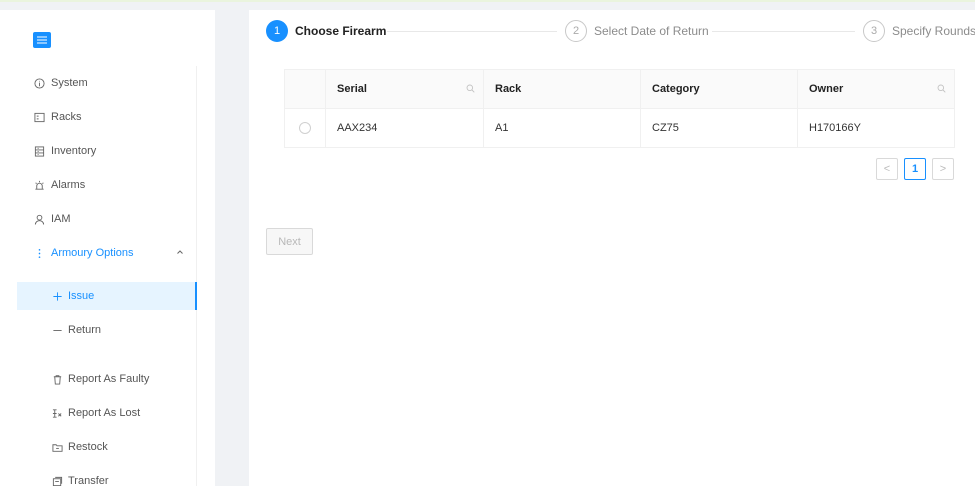 The height and width of the screenshot is (486, 975). Describe the element at coordinates (487, 1) in the screenshot. I see `top-accent-strip` at that location.